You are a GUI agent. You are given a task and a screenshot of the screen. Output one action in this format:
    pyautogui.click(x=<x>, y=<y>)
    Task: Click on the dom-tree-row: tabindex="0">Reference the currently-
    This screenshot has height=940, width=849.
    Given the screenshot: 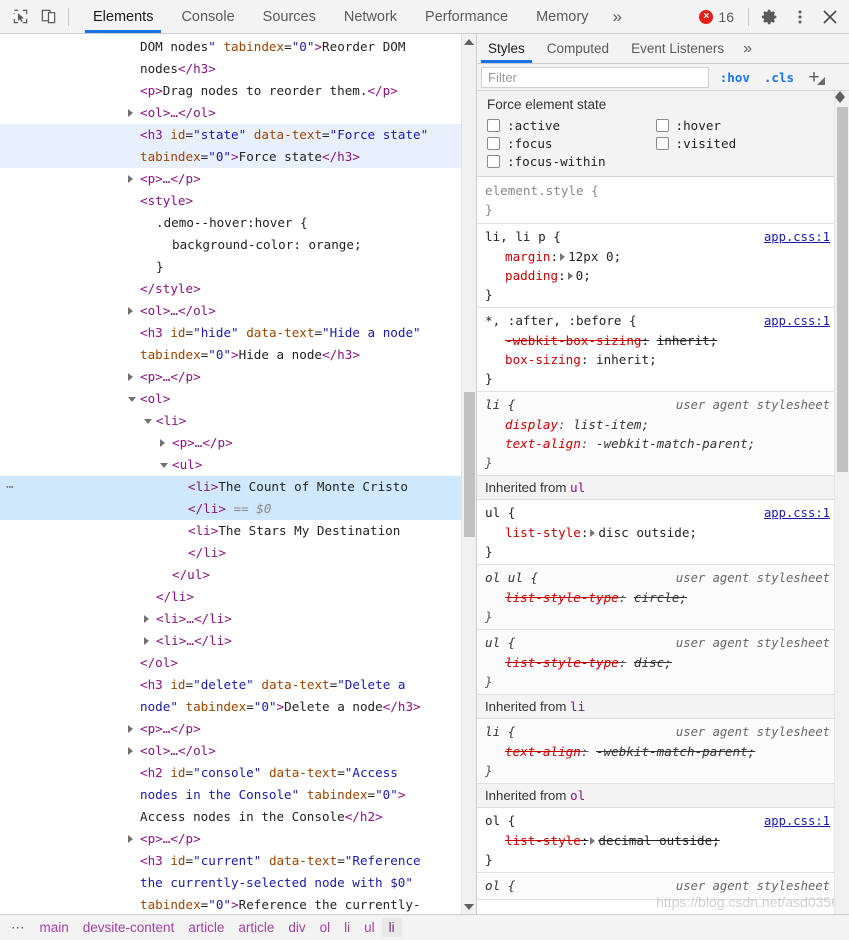 What is the action you would take?
    pyautogui.click(x=230, y=904)
    